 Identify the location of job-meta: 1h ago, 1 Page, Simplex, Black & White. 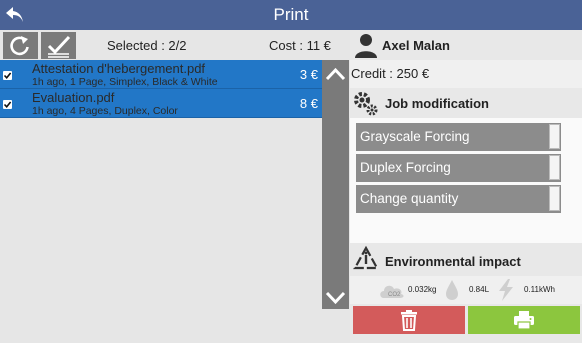
(125, 82).